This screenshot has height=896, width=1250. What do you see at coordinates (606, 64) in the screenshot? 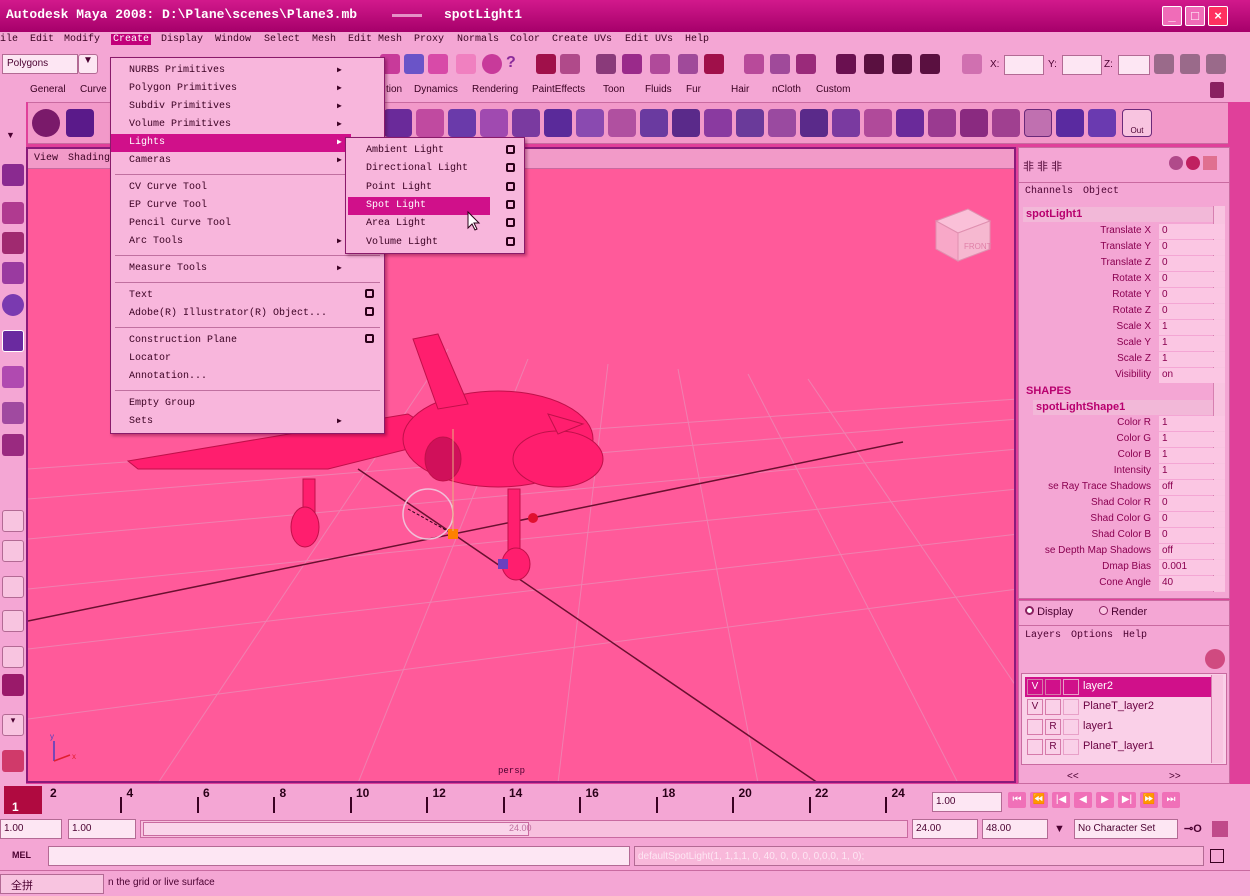
I see `history-icon` at bounding box center [606, 64].